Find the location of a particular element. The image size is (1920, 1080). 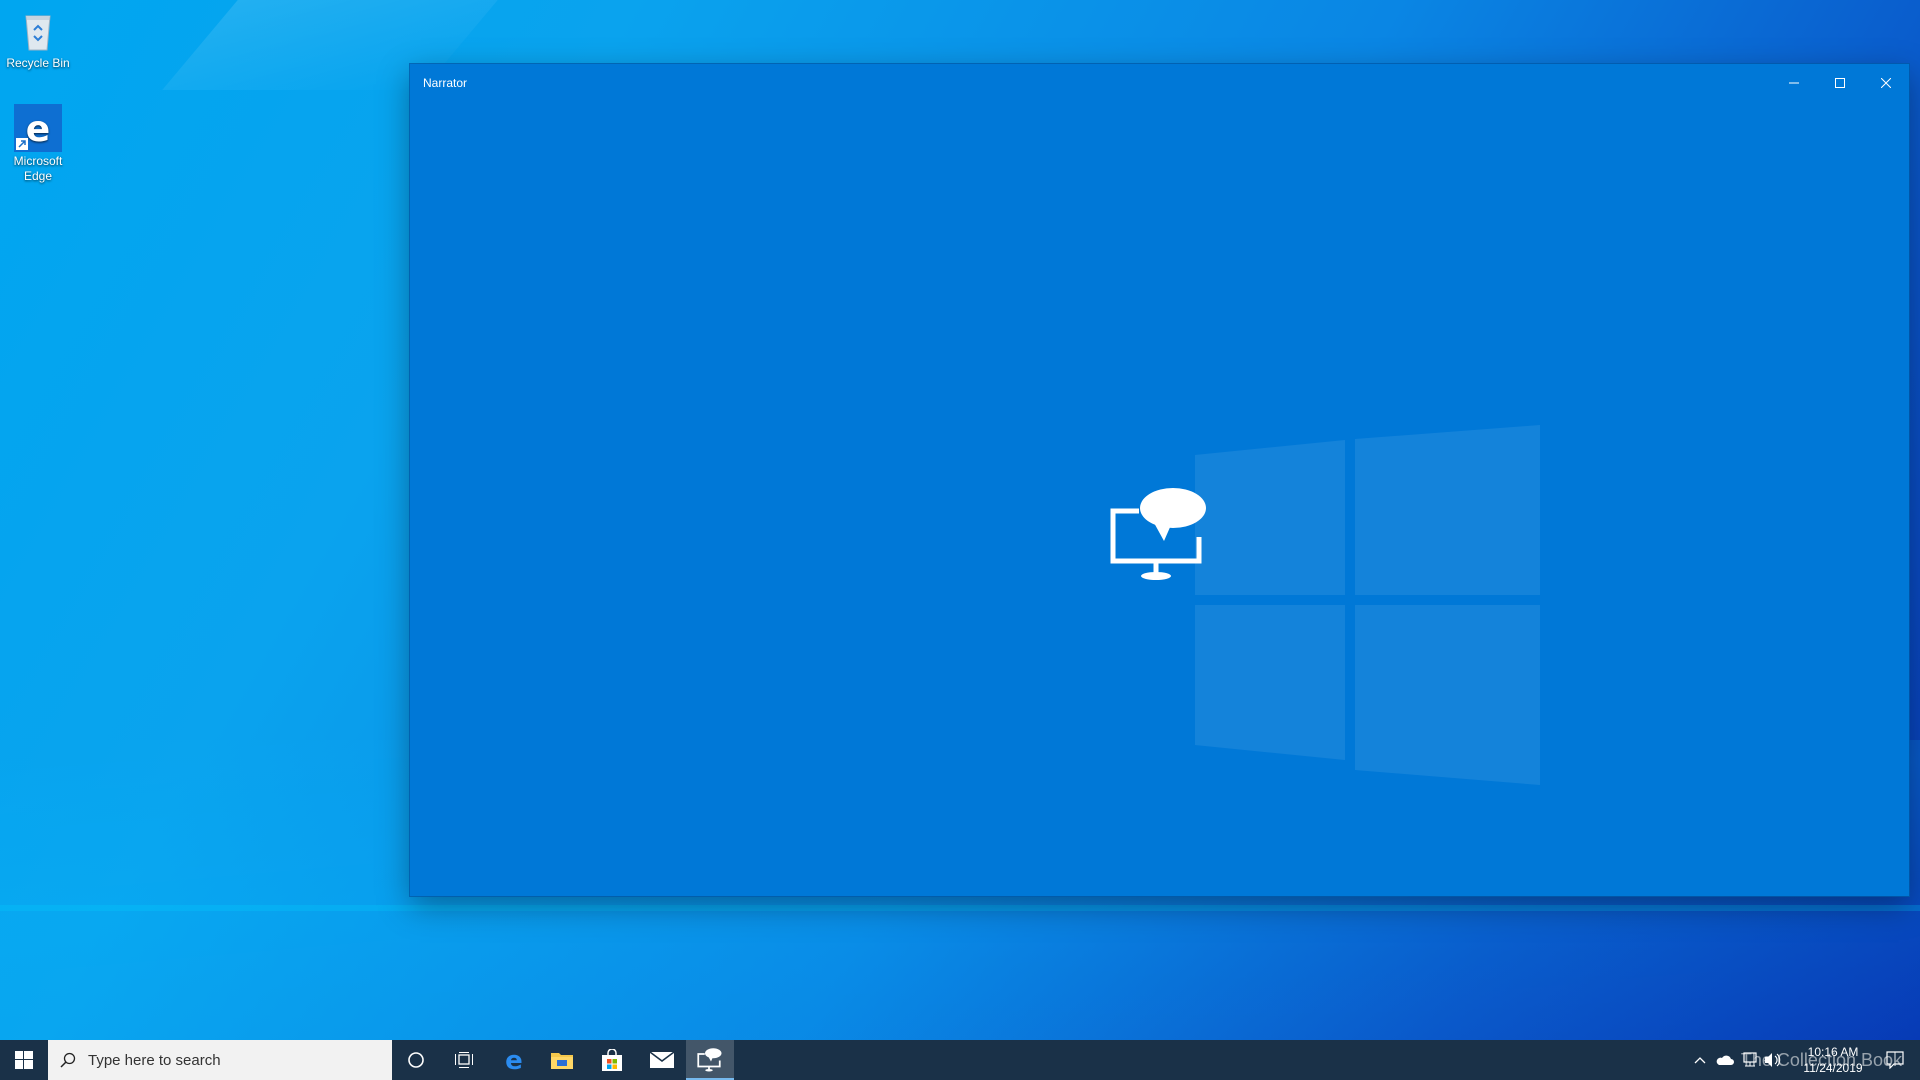

desktop-icon-microsoft-edge: e Microsoft Edge is located at coordinates (38, 144).